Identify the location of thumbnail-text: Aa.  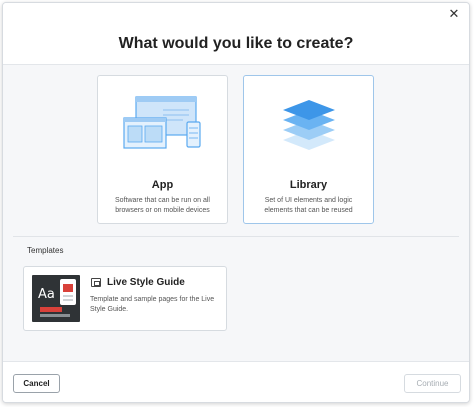
(46, 294).